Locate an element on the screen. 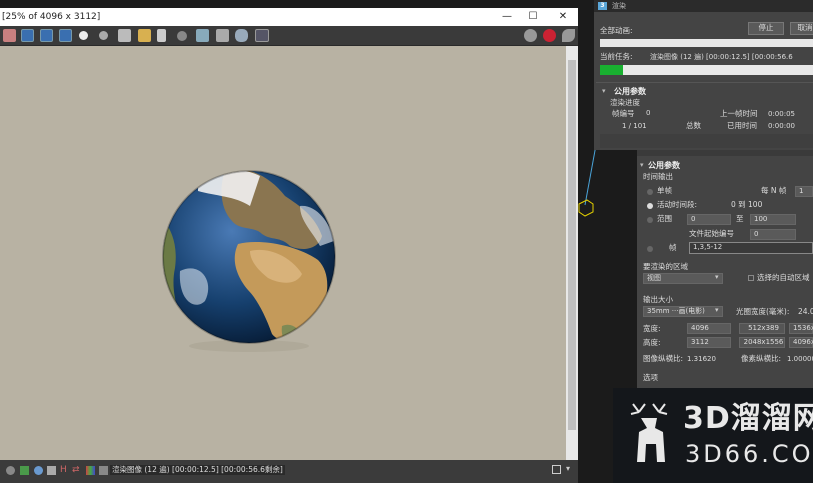 The width and height of the screenshot is (813, 483). earth-render-image is located at coordinates (249, 261).